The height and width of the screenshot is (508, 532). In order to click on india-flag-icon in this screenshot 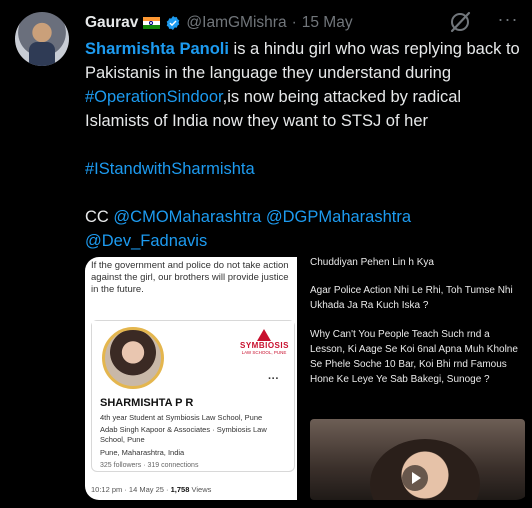, I will do `click(152, 23)`.